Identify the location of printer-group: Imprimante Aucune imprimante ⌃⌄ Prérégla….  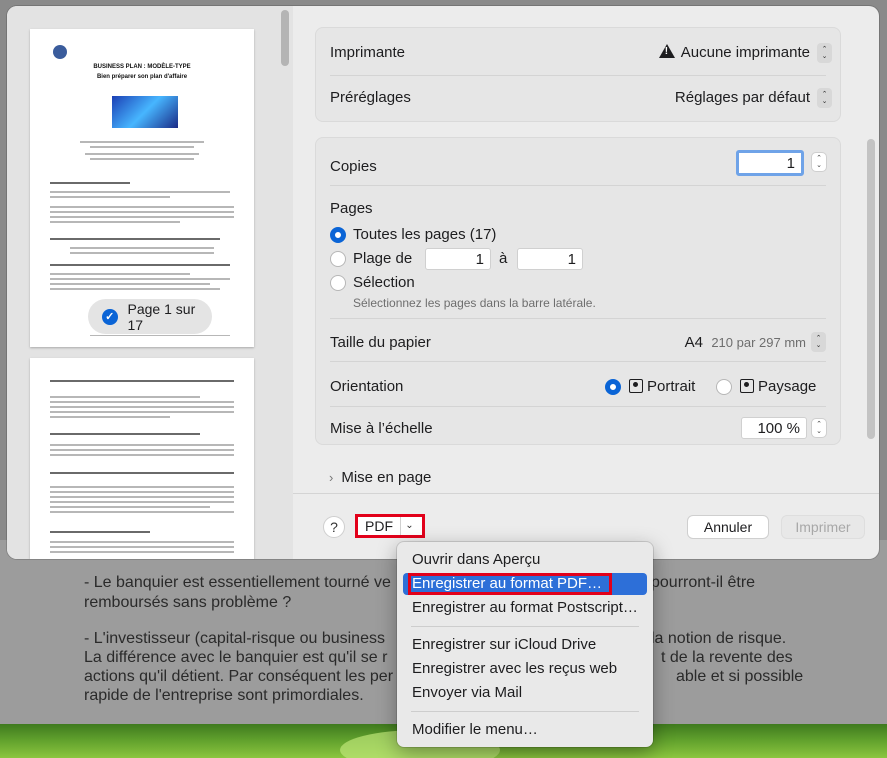
(578, 74).